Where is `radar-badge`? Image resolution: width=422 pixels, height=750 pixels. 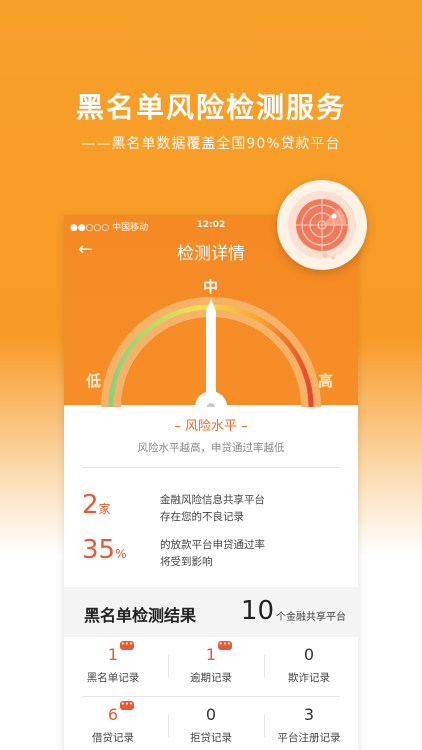
radar-badge is located at coordinates (322, 225).